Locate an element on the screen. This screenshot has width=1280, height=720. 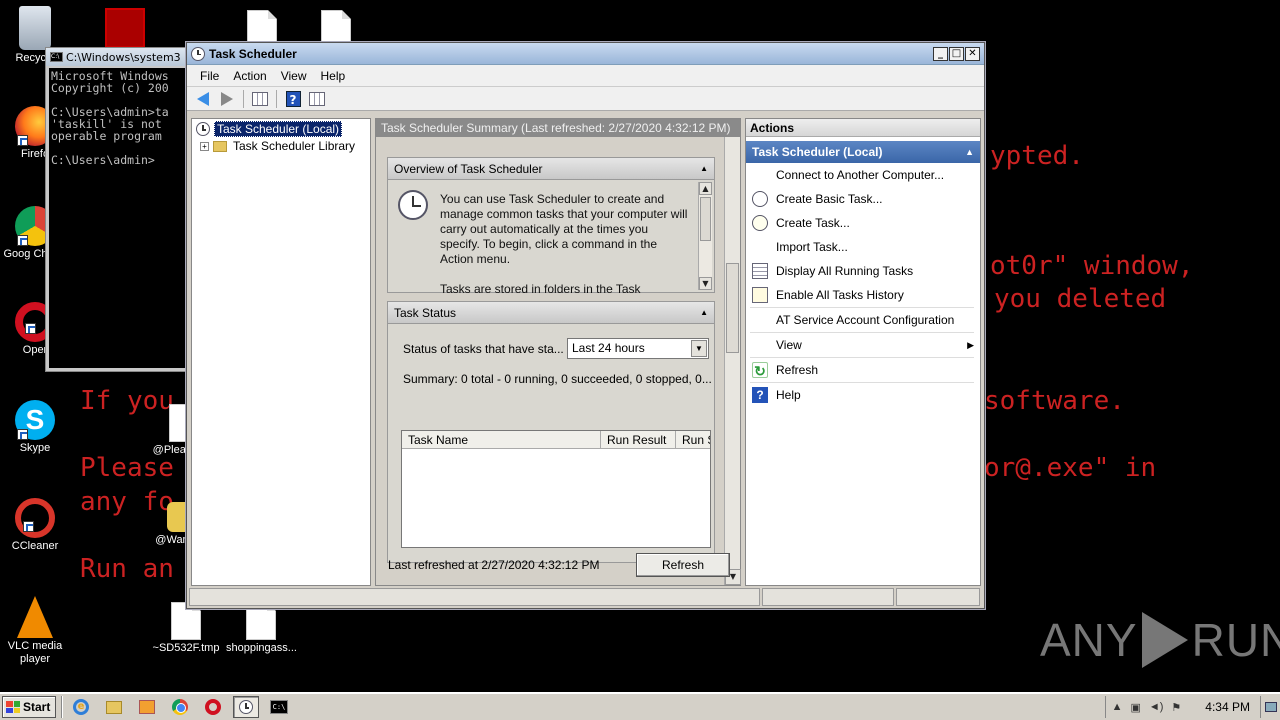
submenu-arrow-icon: ▶ is located at coordinates (970, 344).